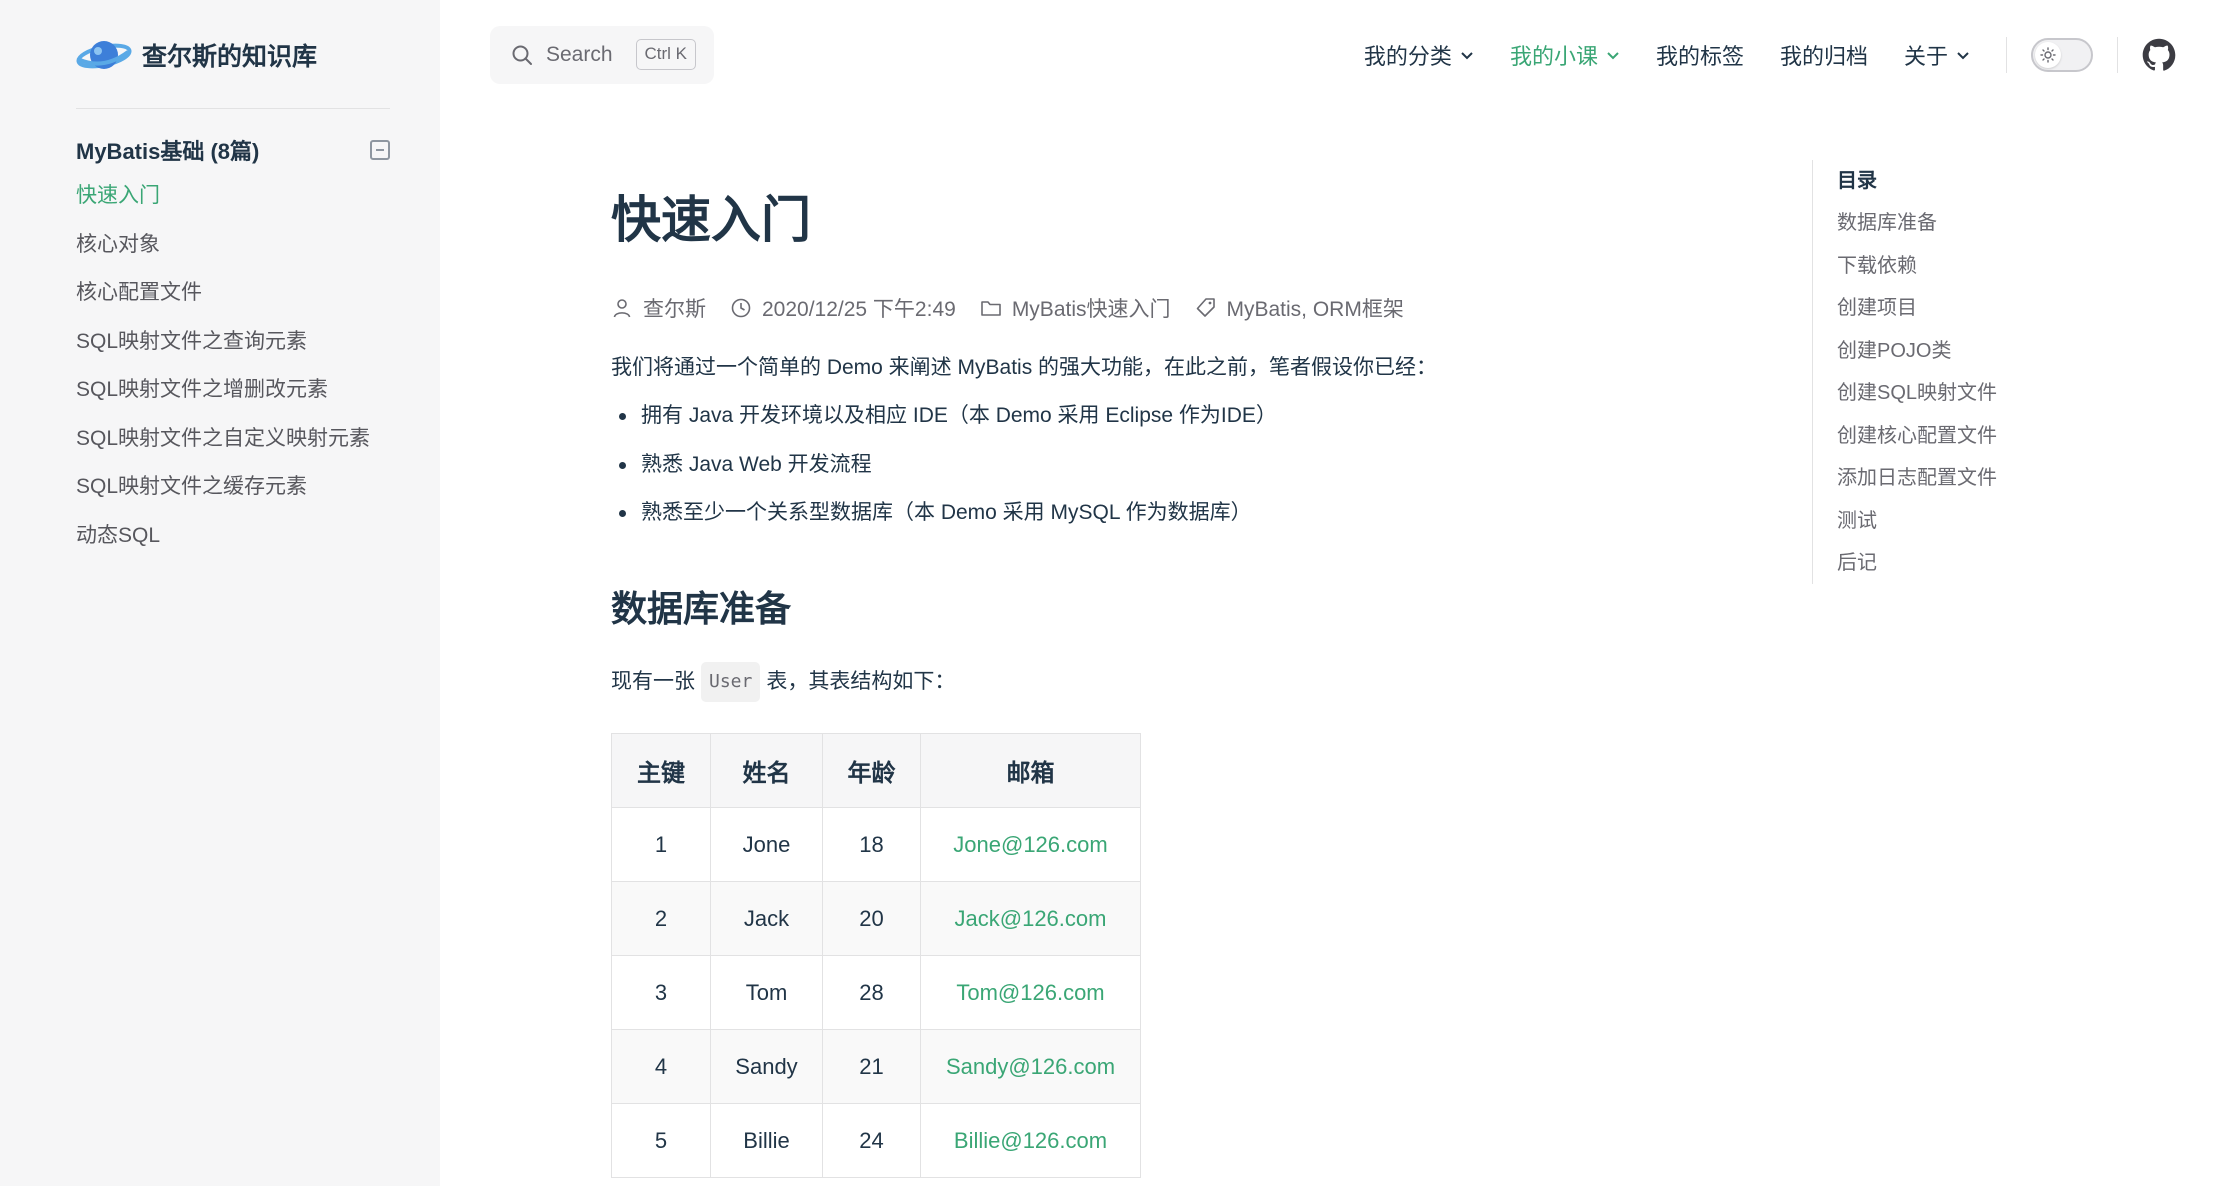 The width and height of the screenshot is (2216, 1186). I want to click on toc-item: 下载依赖, so click(1994, 266).